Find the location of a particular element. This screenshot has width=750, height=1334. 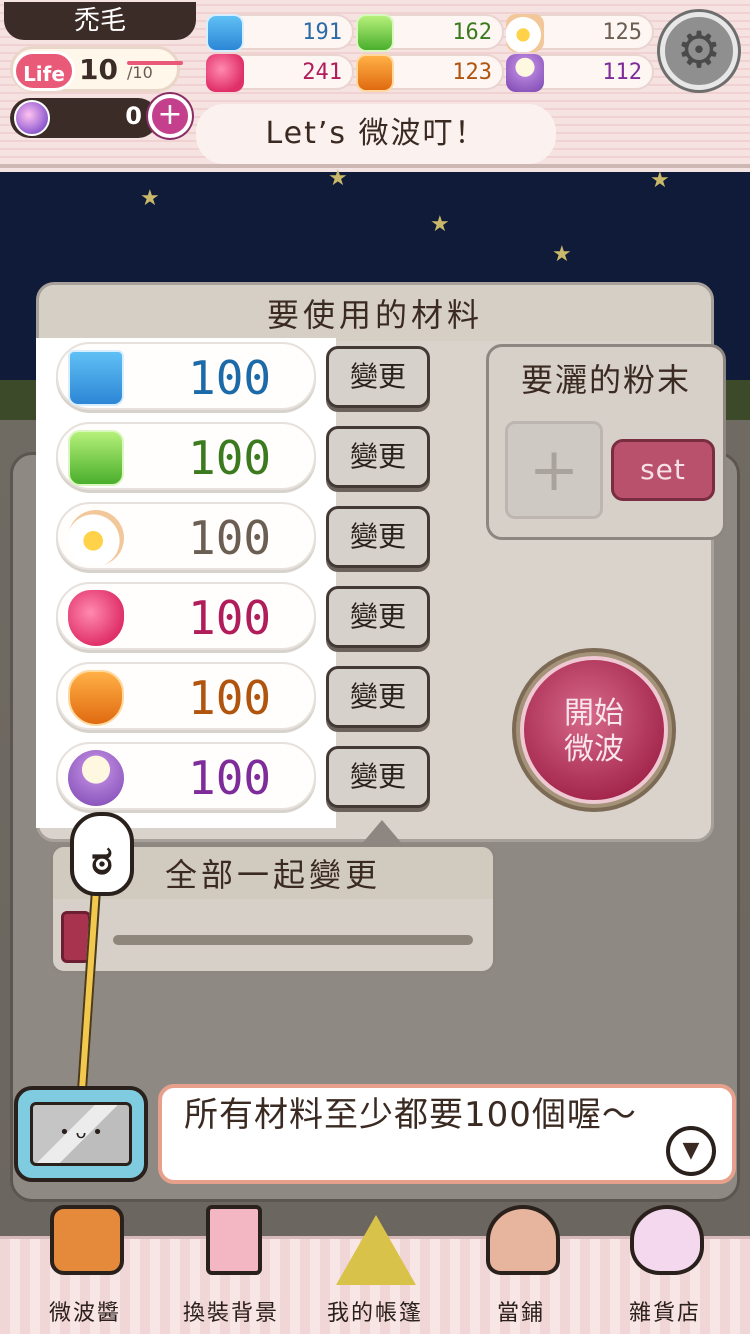

settings-gear-icon: ⚙ is located at coordinates (699, 51).